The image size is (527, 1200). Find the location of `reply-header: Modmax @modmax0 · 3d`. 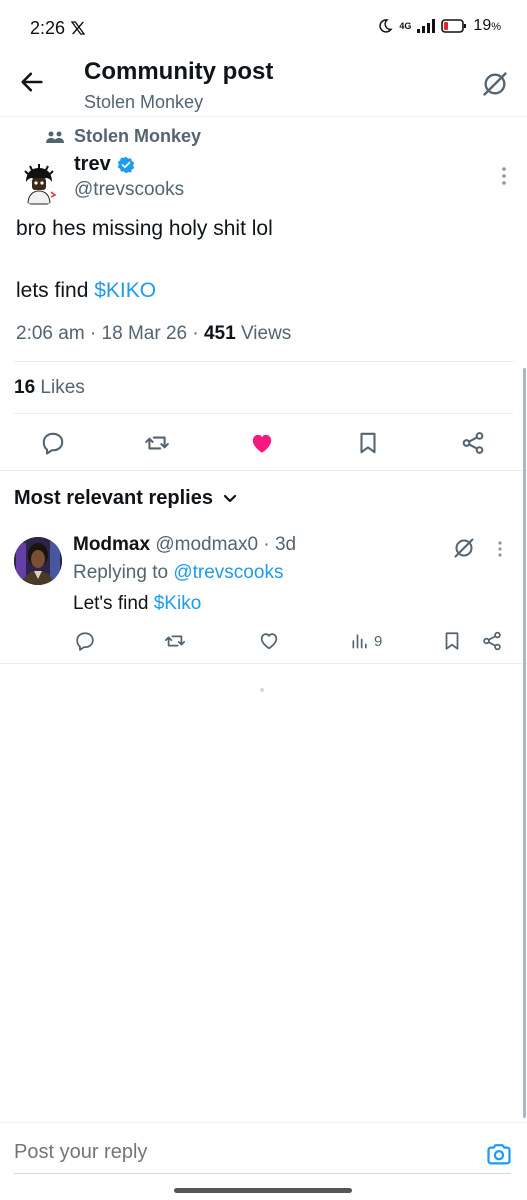

reply-header: Modmax @modmax0 · 3d is located at coordinates (185, 544).